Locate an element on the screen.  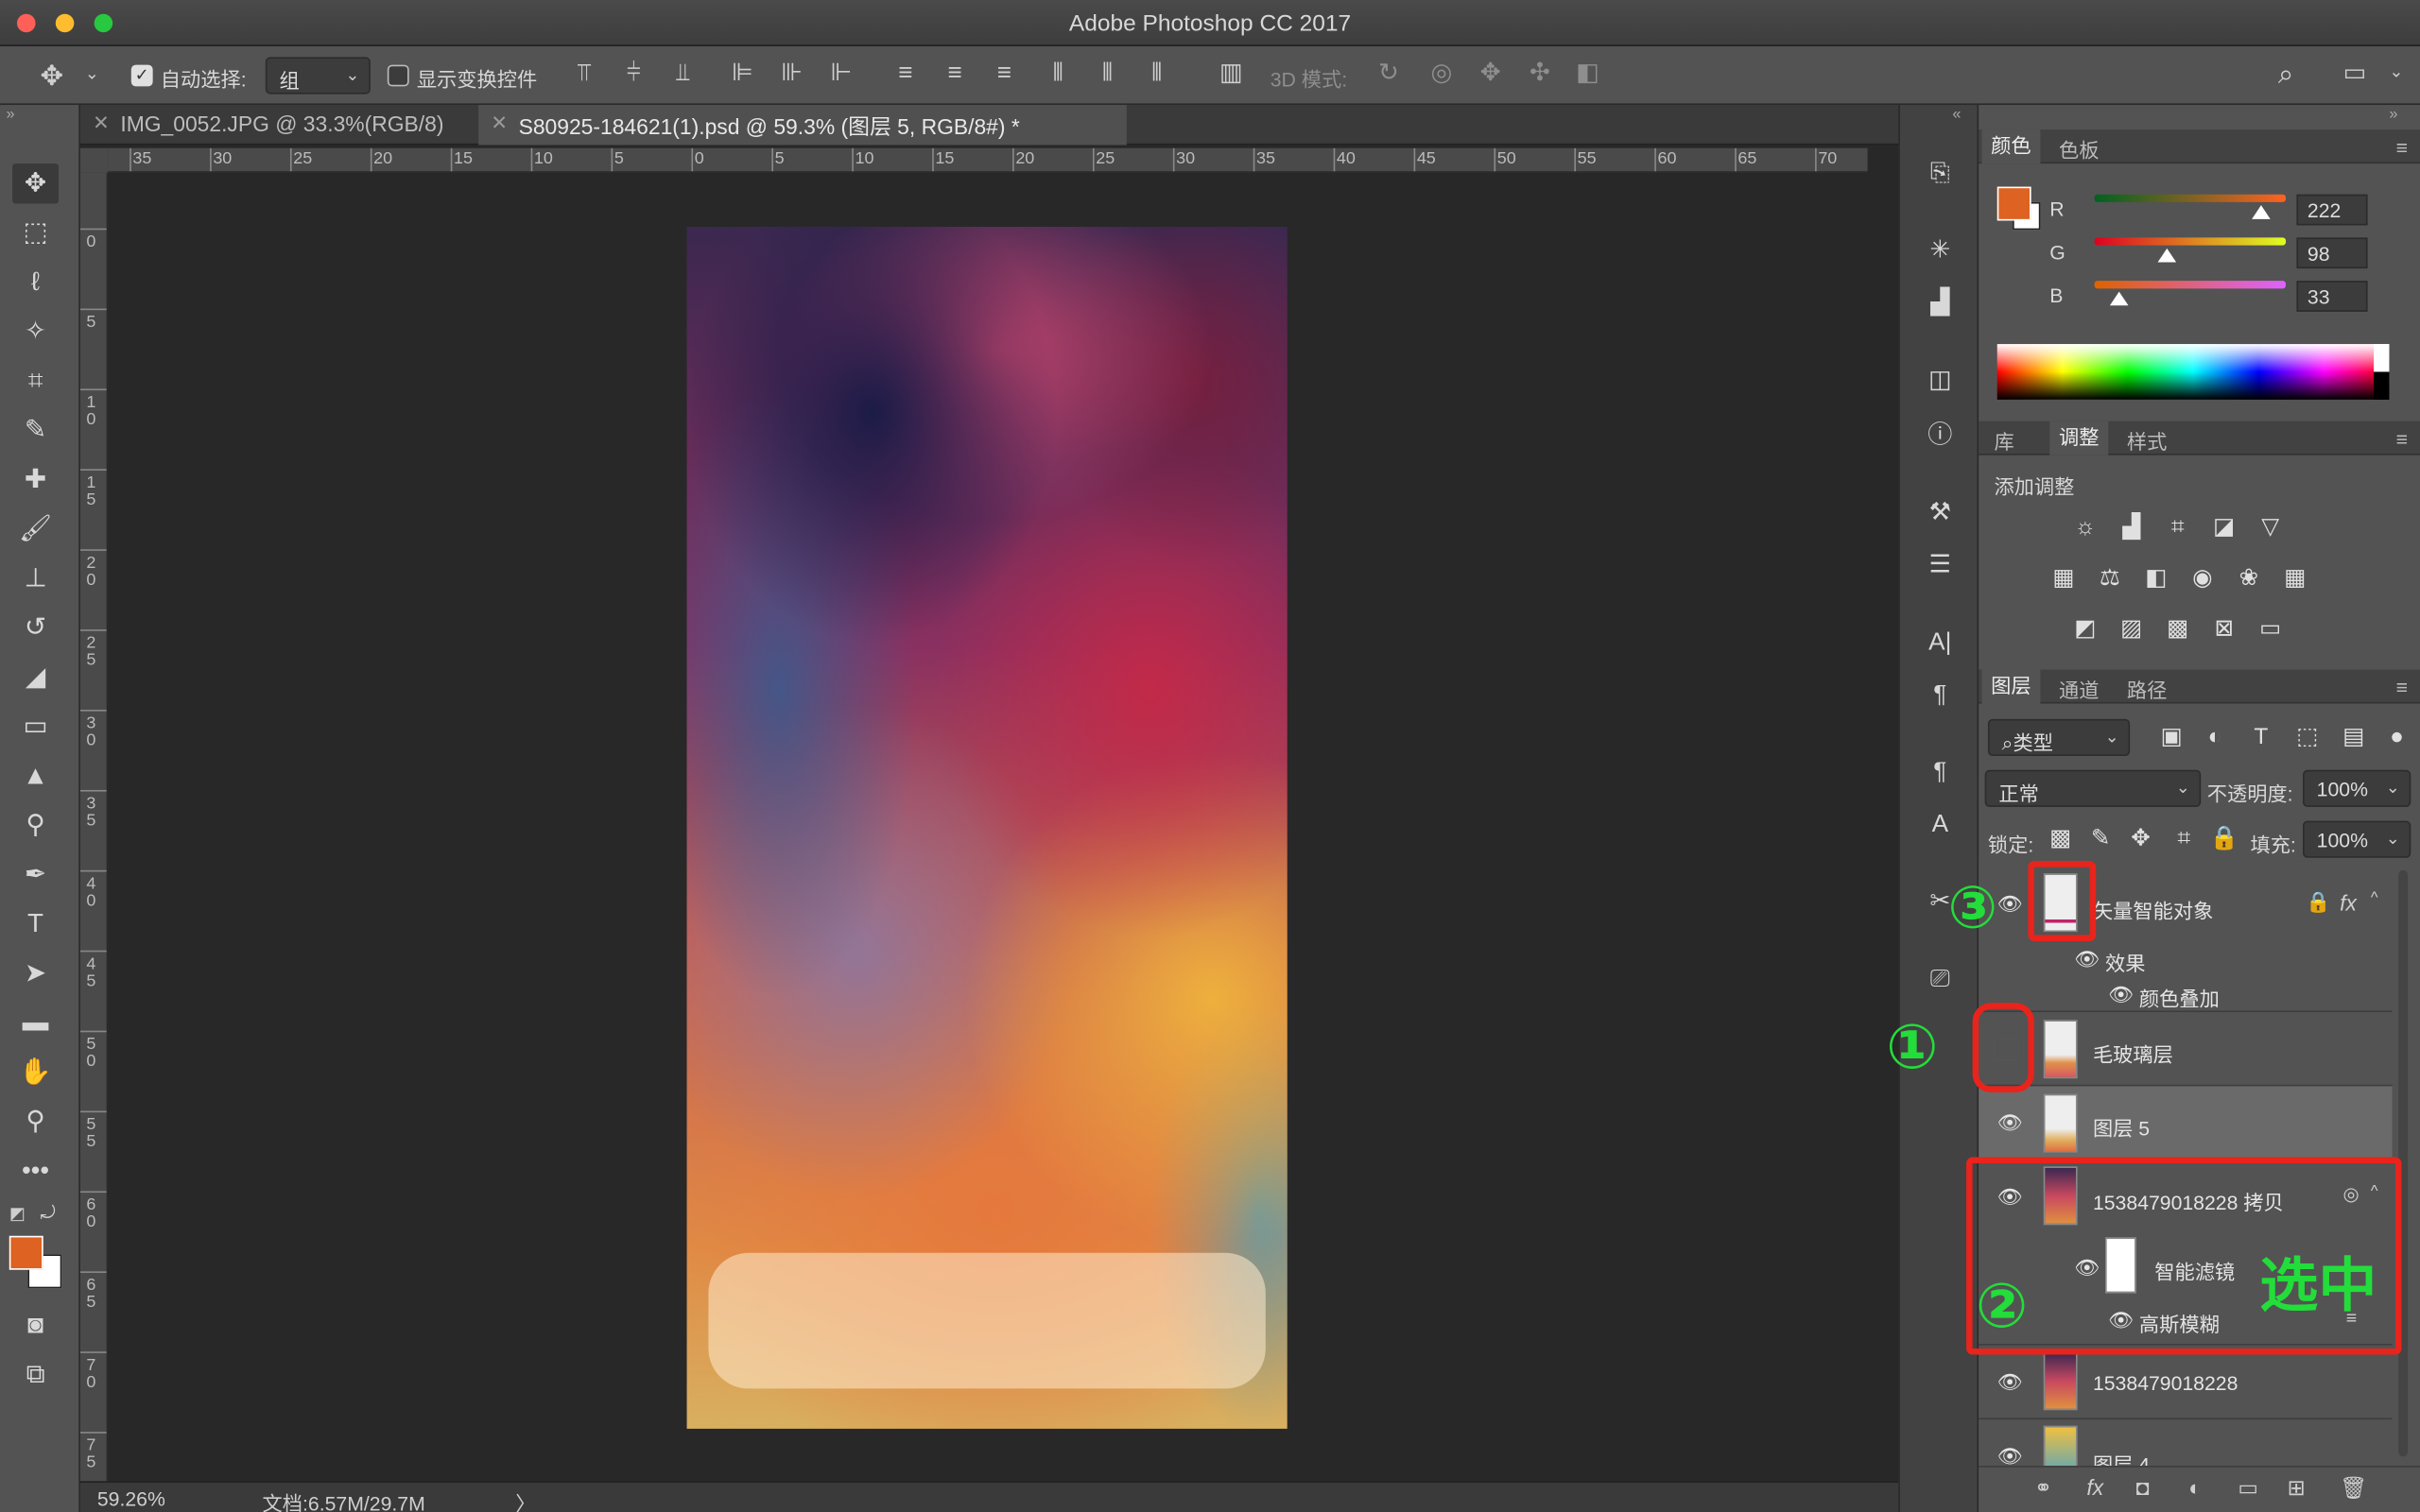
black-white-icon: ◧ is located at coordinates (2156, 578).